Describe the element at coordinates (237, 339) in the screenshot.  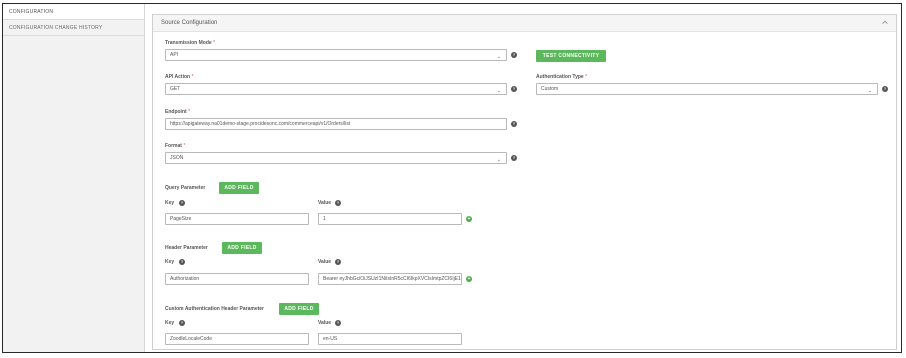
I see `custom-auth-key-input: ZoodleLocaleCode` at that location.